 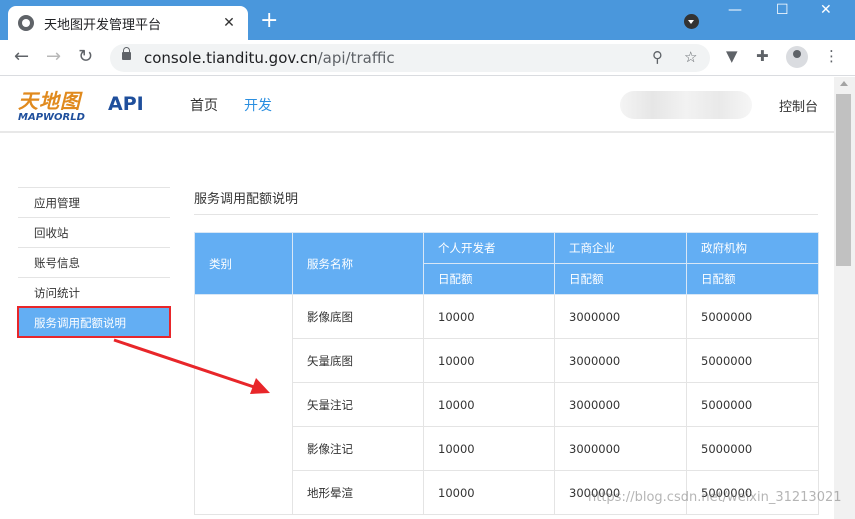 What do you see at coordinates (844, 298) in the screenshot?
I see `page-scrollbar` at bounding box center [844, 298].